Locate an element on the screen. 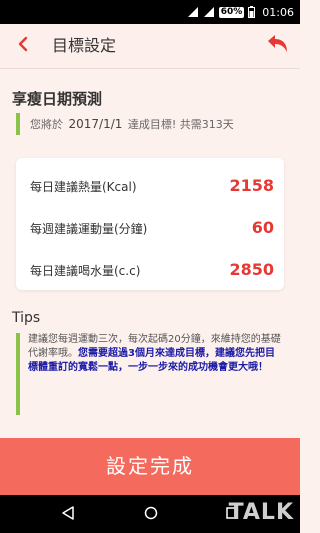  watermark-logo: TALK is located at coordinates (261, 512).